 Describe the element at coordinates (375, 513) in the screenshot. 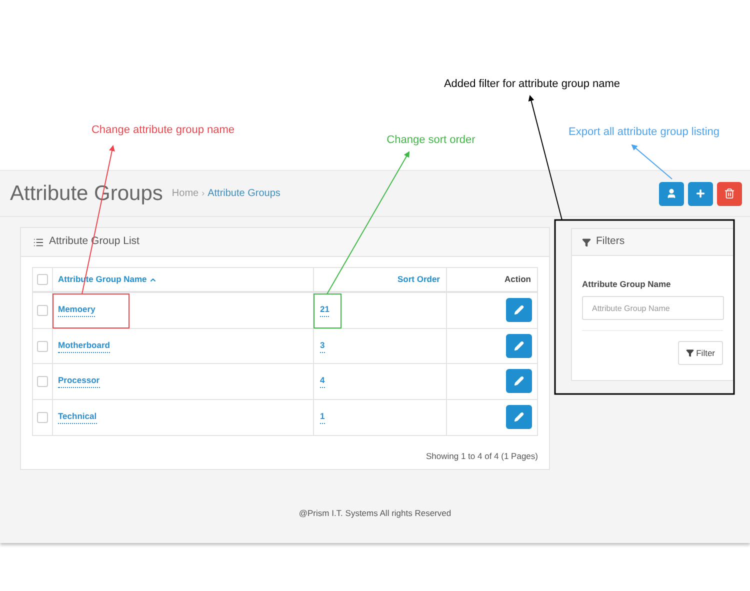

I see `footer-text: @Prism I.T. Systems All rights Reserved` at that location.